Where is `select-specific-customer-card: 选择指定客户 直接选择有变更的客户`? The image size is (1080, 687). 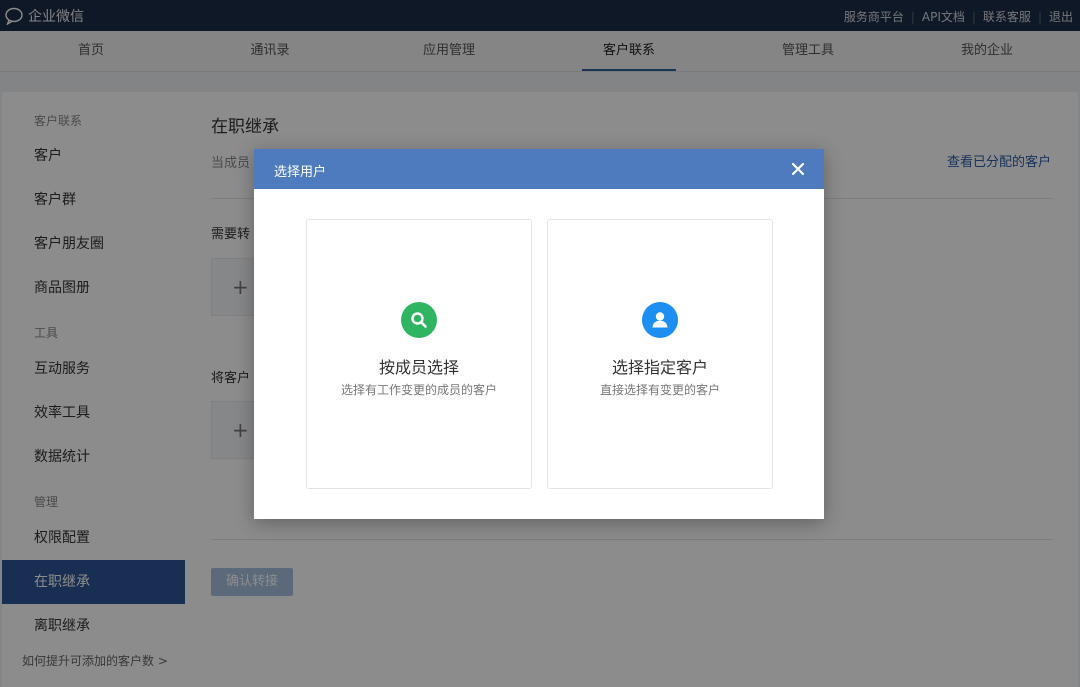
select-specific-customer-card: 选择指定客户 直接选择有变更的客户 is located at coordinates (660, 354).